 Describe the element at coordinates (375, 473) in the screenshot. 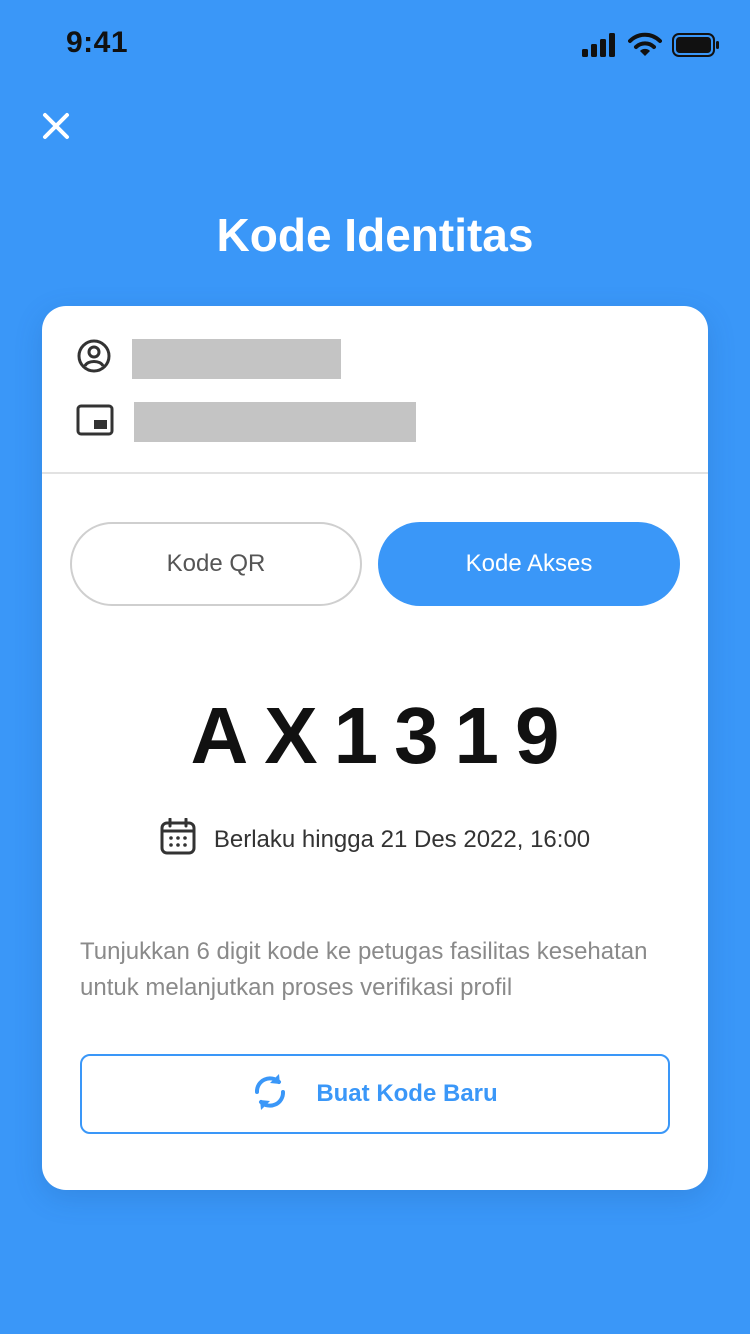

I see `card-divider` at that location.